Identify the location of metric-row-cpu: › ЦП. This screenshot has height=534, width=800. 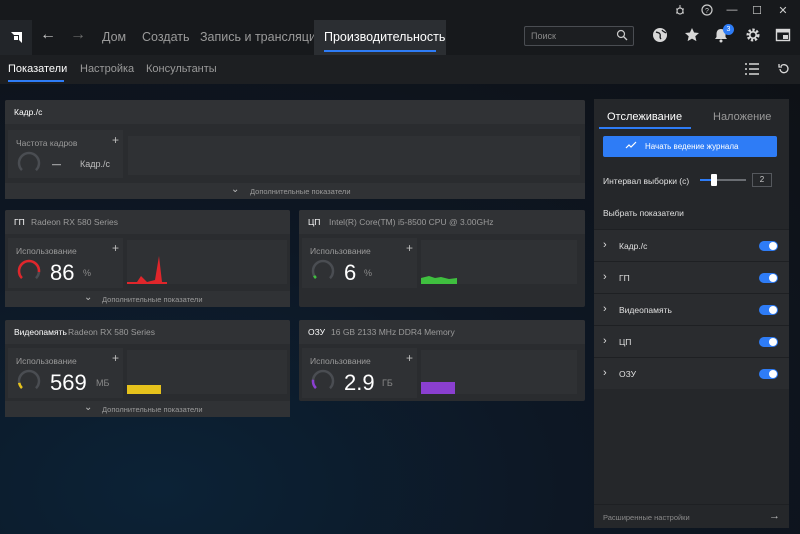
(691, 341).